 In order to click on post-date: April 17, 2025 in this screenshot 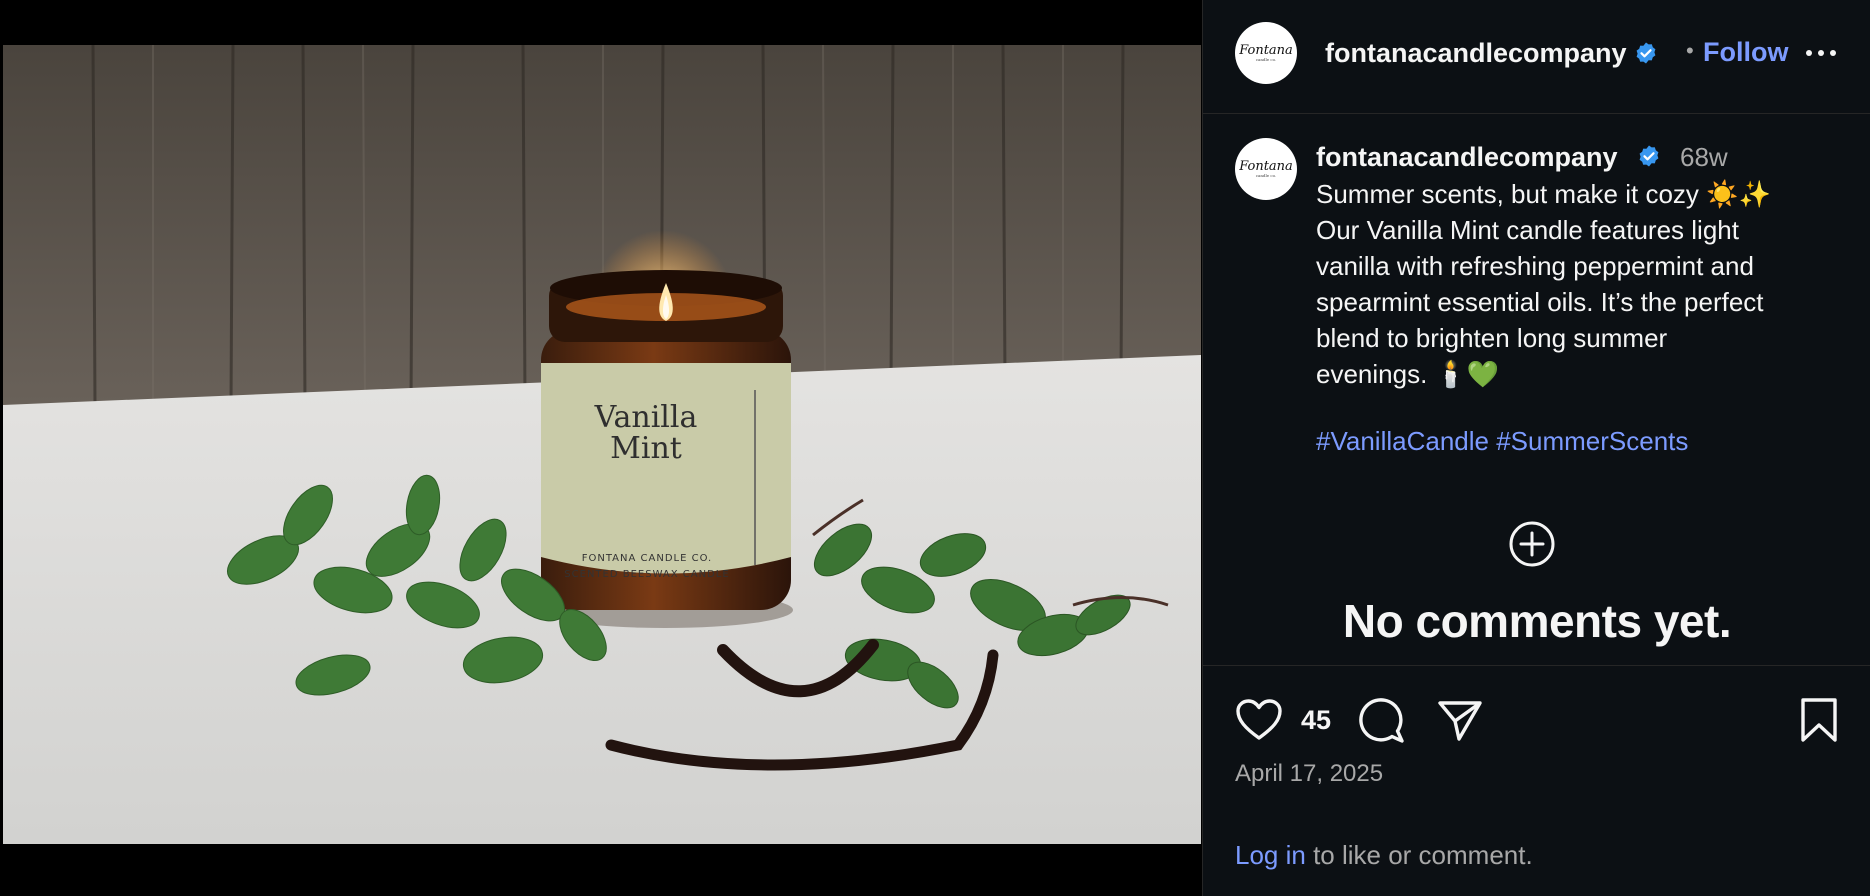, I will do `click(1309, 773)`.